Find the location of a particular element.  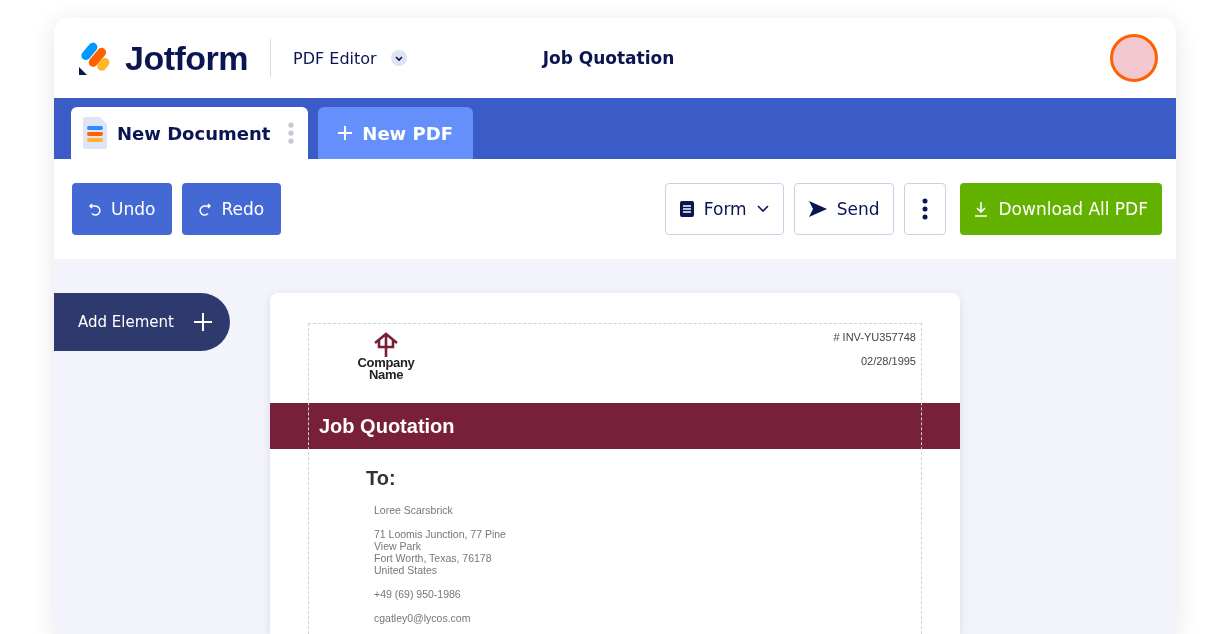

recipient-name: Loree Scarsbrick is located at coordinates (413, 510).